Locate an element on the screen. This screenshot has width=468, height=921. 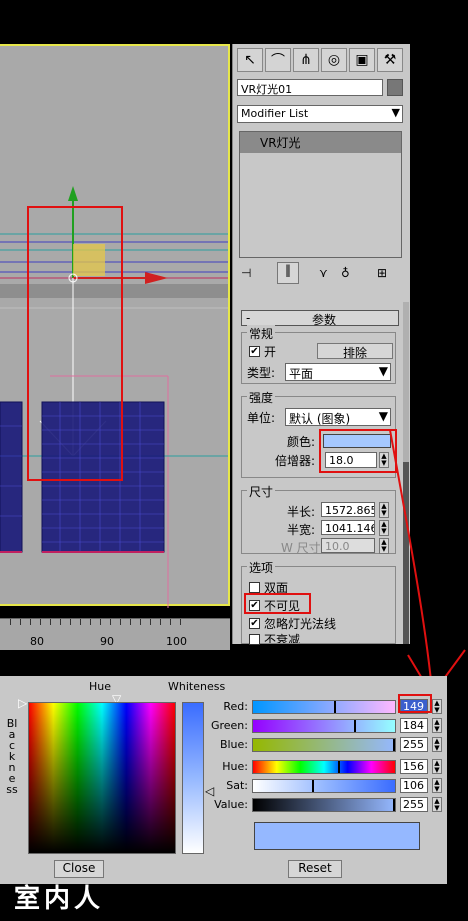
modify-tab-icon: ⌒ is located at coordinates (278, 60).